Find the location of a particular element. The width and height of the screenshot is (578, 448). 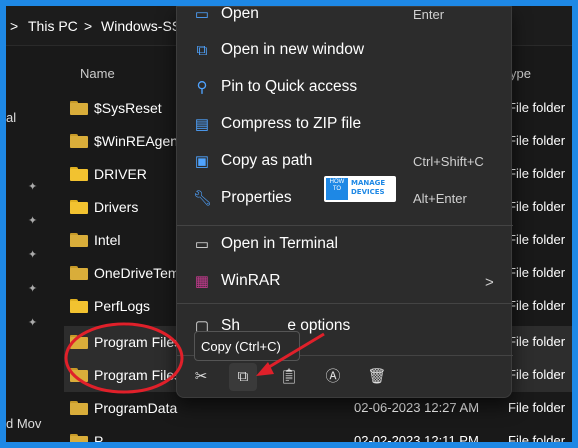

annotation-ellipse is located at coordinates (124, 358).